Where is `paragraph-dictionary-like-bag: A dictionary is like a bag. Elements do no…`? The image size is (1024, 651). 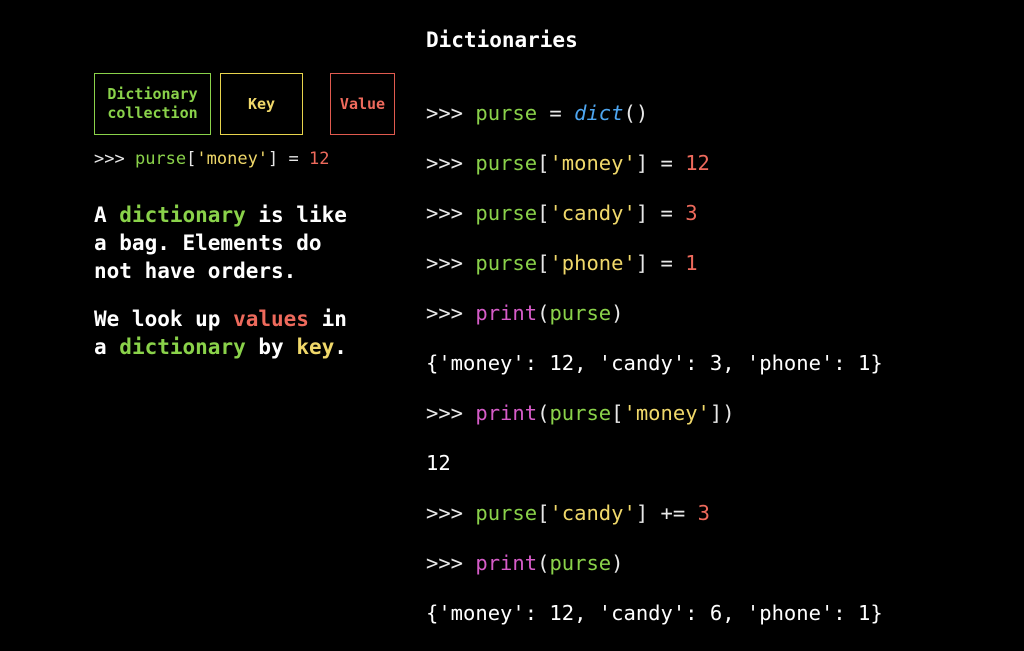 paragraph-dictionary-like-bag: A dictionary is like a bag. Elements do no… is located at coordinates (220, 243).